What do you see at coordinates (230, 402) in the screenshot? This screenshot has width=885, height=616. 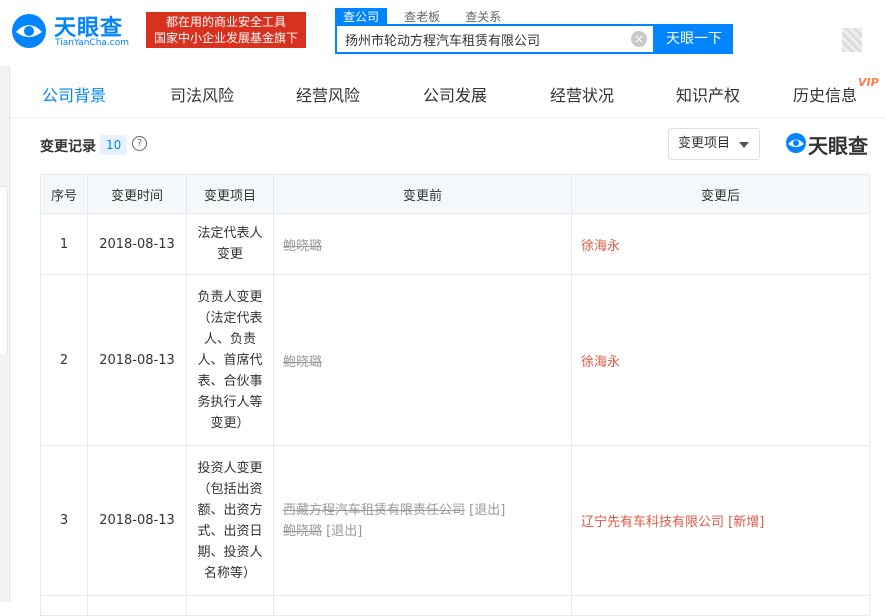 I see `item-line: 务执行人等` at bounding box center [230, 402].